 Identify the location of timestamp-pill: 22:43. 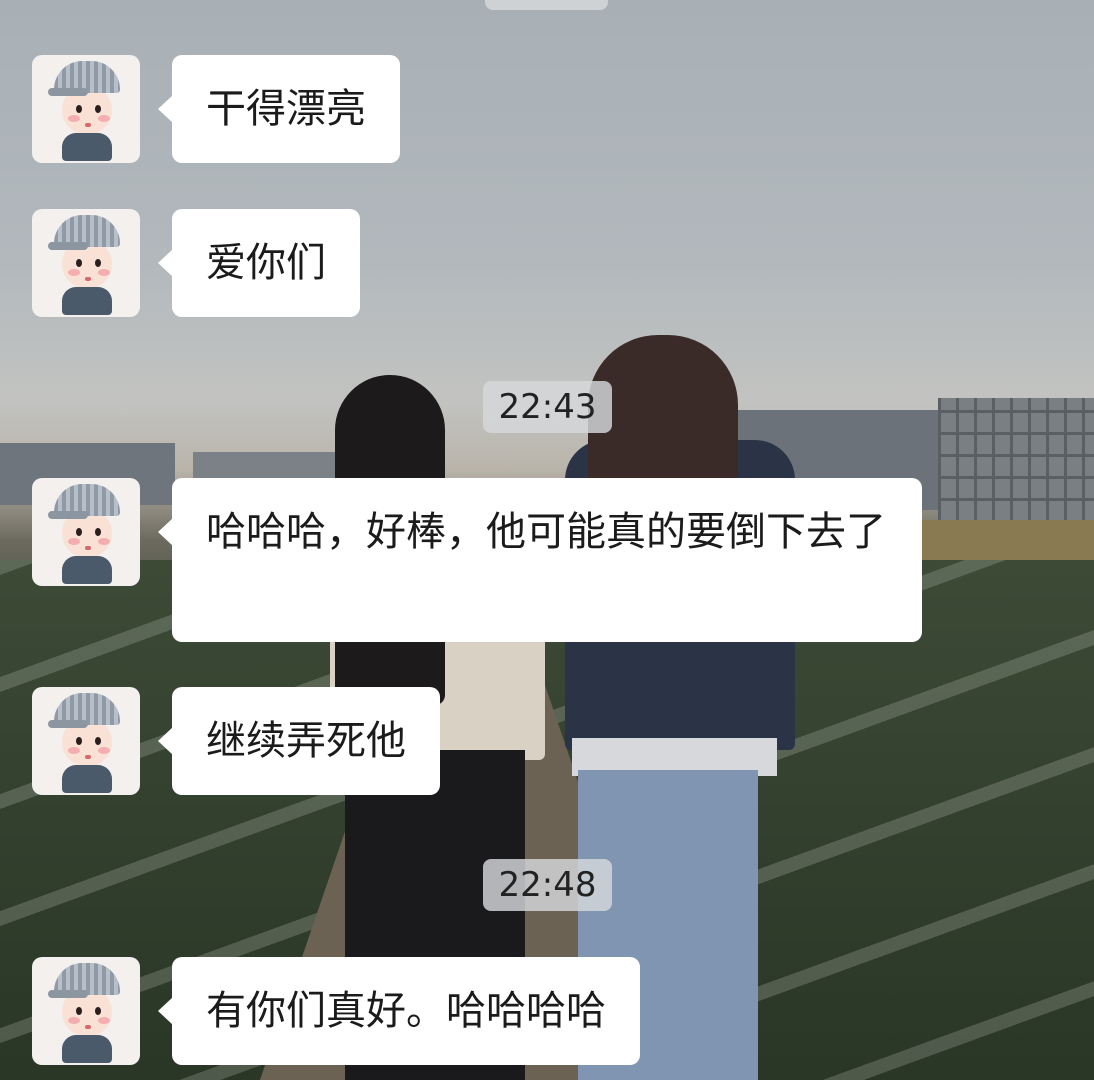
(547, 407).